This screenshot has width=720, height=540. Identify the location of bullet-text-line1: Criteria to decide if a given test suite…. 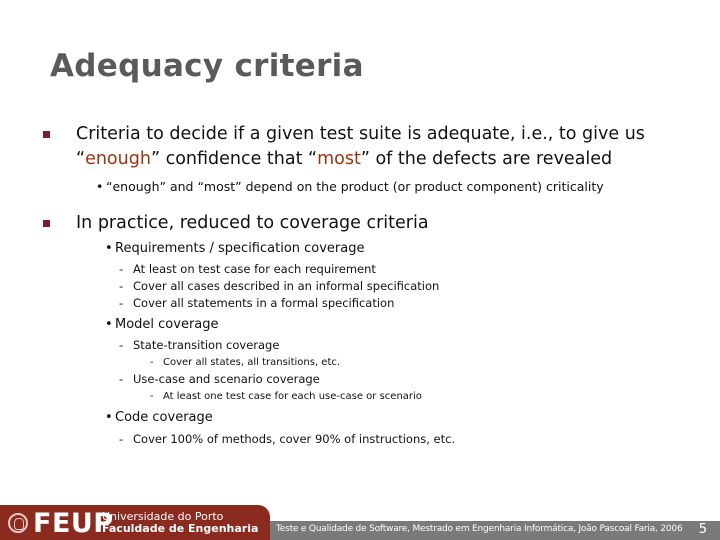
(360, 134).